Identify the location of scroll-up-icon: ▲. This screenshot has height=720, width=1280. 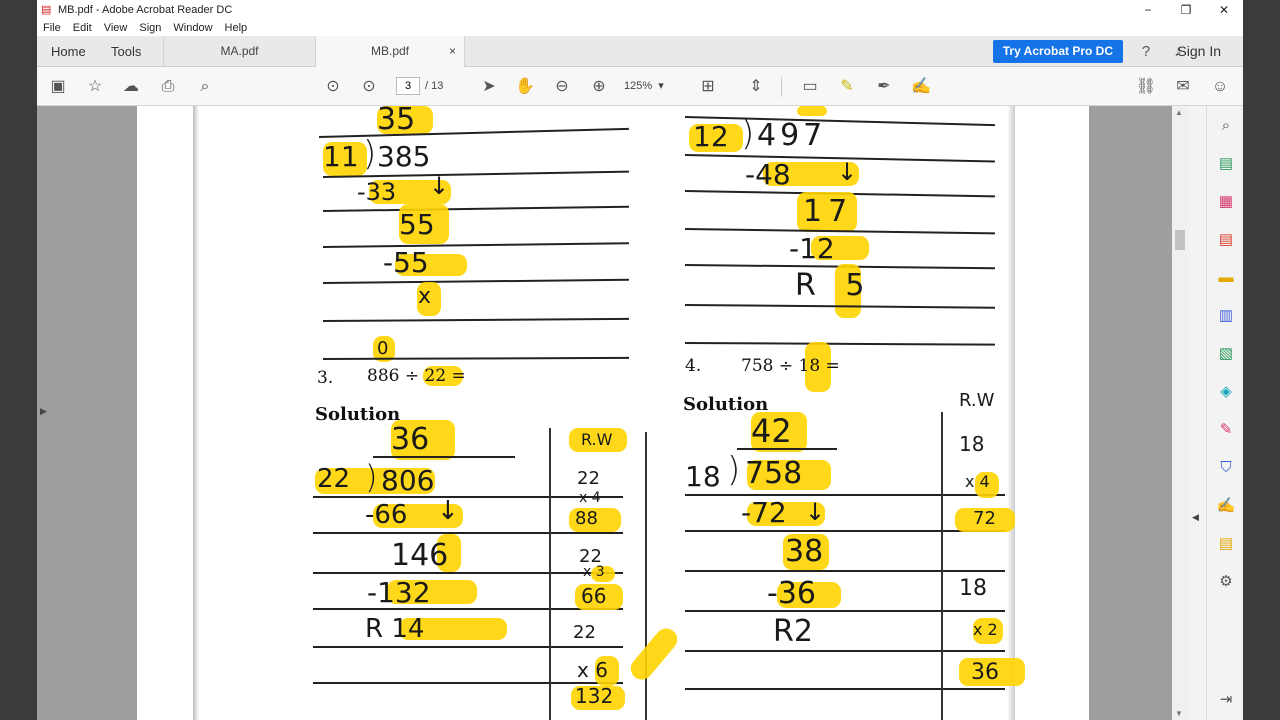
(1179, 112).